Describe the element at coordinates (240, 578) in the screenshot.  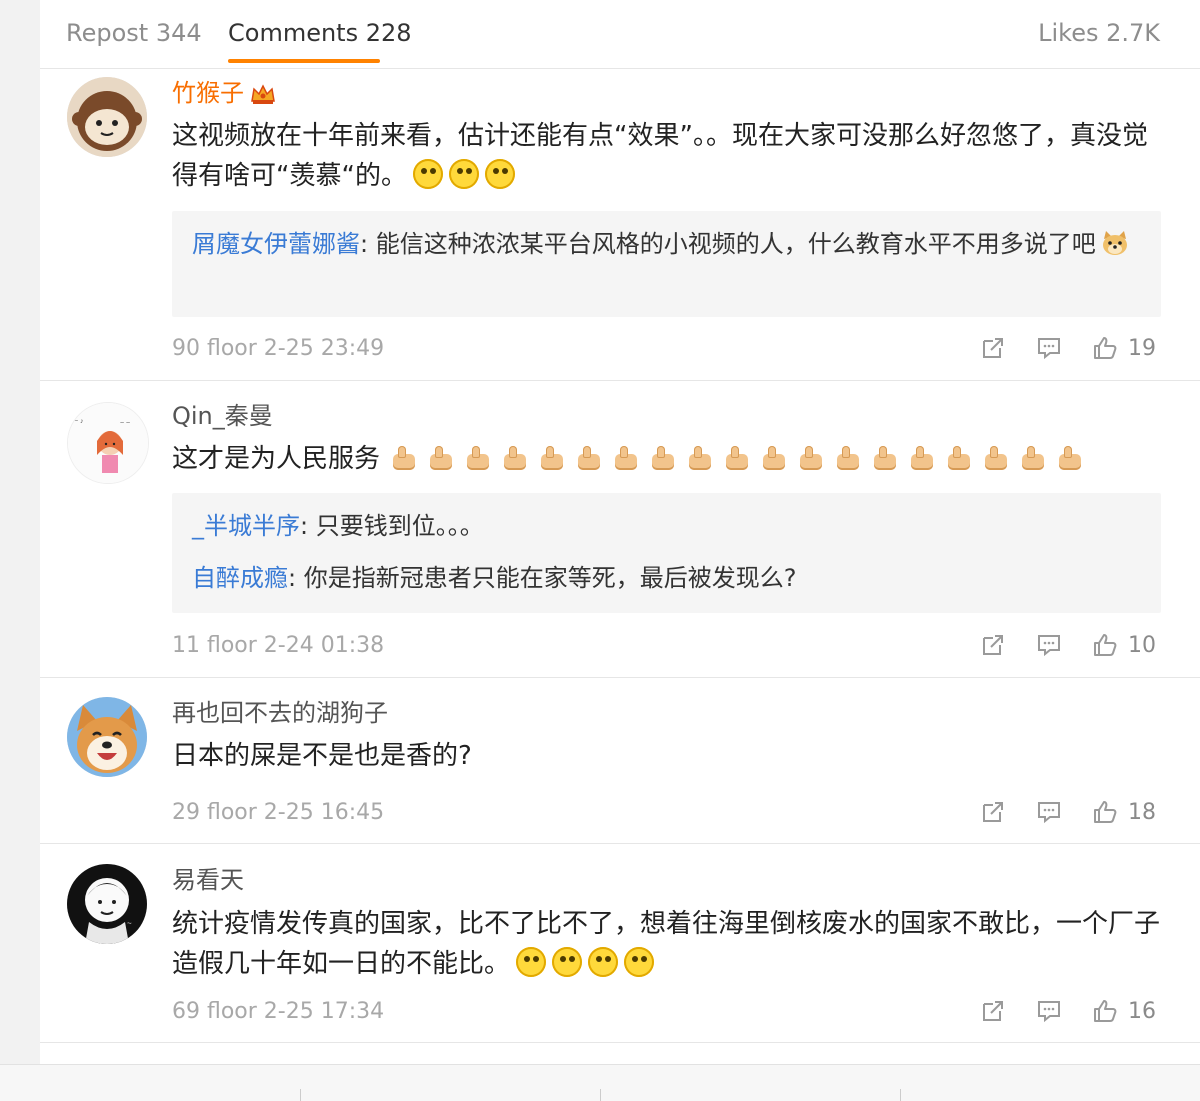
I see `reply-username: 自醉成瘾` at that location.